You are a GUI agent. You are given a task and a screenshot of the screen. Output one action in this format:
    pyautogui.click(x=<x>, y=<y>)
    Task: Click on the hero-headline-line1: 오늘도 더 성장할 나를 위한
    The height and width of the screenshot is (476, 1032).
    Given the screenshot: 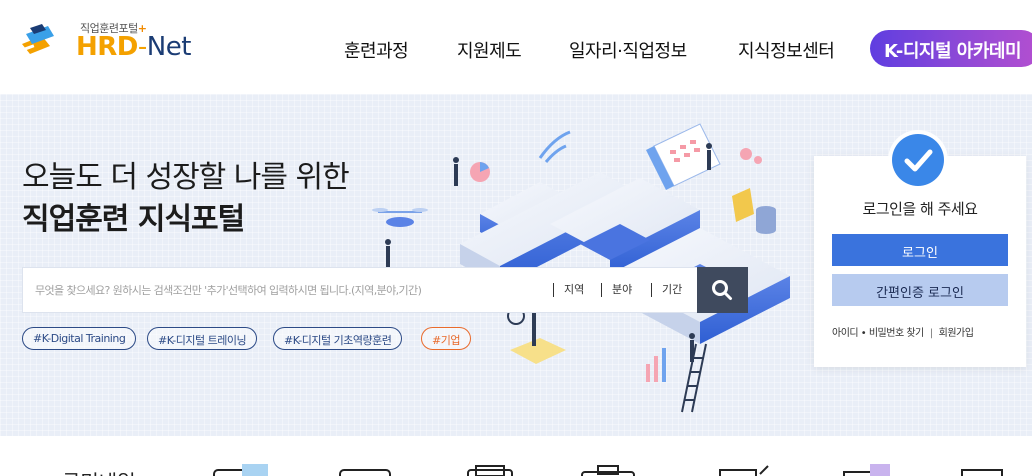 What is the action you would take?
    pyautogui.click(x=186, y=177)
    